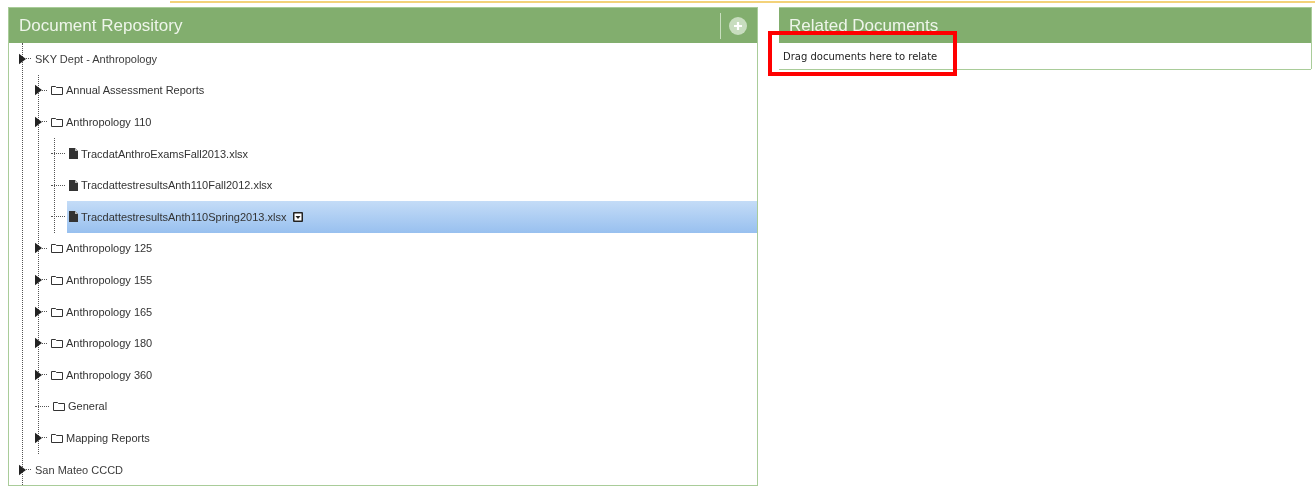 This screenshot has height=487, width=1315. Describe the element at coordinates (403, 343) in the screenshot. I see `tree-item: Anthropology 180` at that location.